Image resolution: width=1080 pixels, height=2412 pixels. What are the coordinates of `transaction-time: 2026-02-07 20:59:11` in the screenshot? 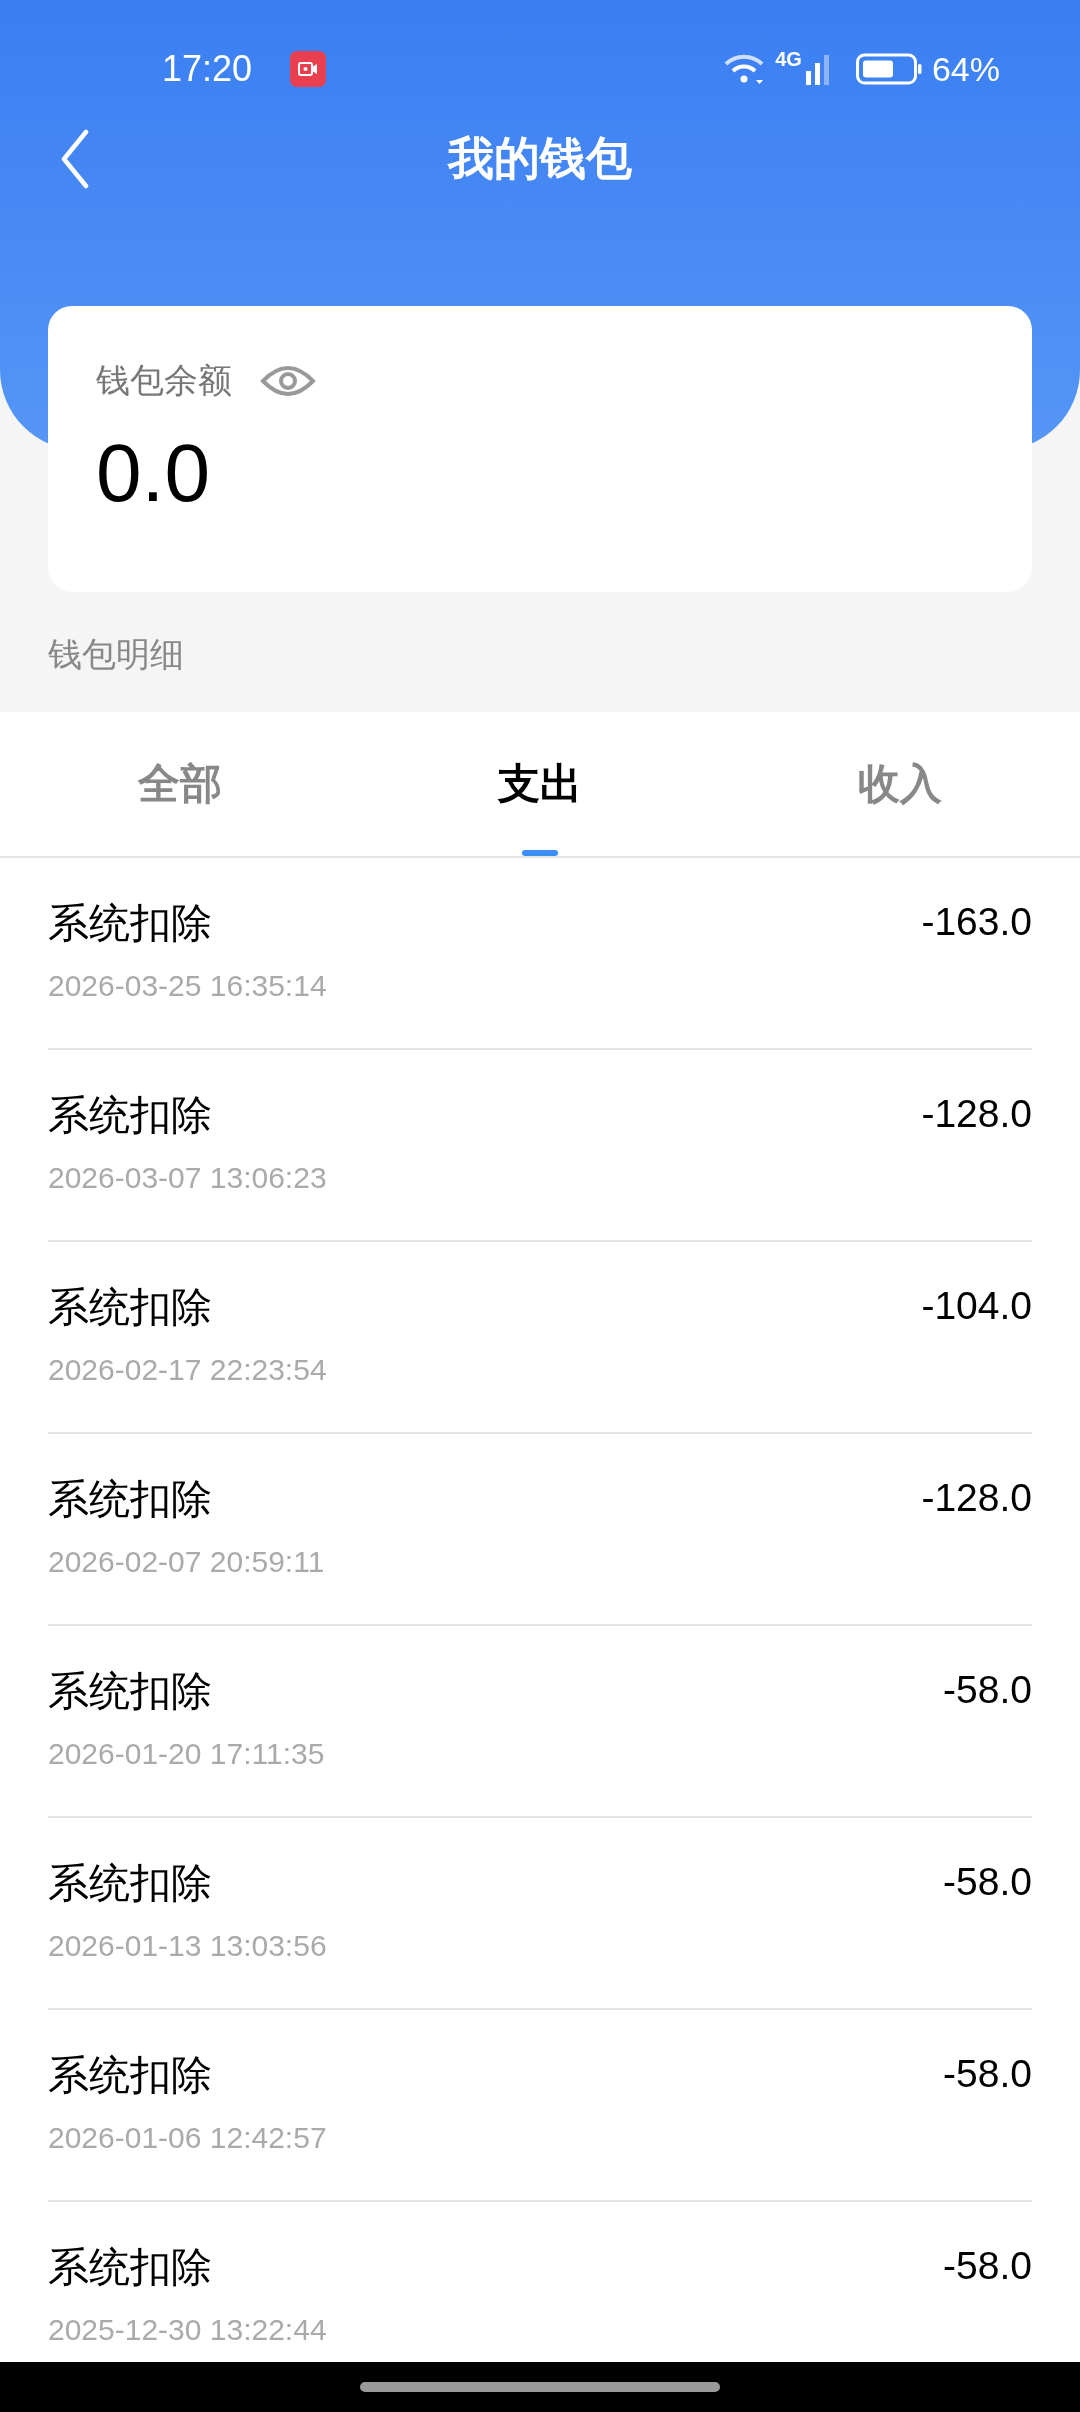 It's located at (186, 1562).